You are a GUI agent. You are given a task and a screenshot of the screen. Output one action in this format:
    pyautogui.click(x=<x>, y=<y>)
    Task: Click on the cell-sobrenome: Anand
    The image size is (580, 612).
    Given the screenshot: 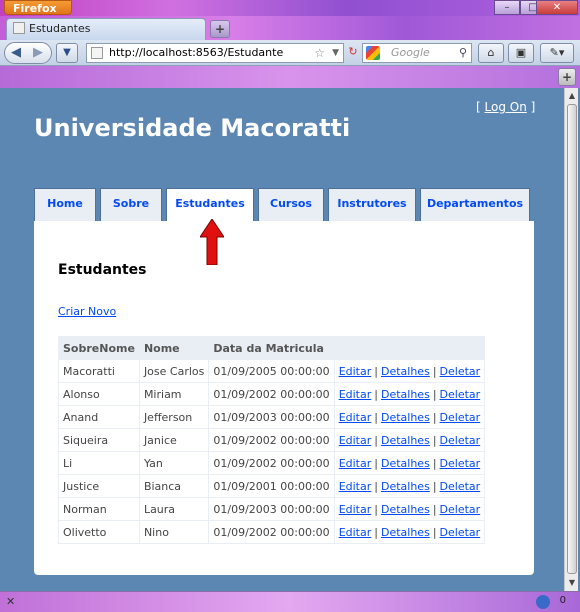 What is the action you would take?
    pyautogui.click(x=99, y=417)
    